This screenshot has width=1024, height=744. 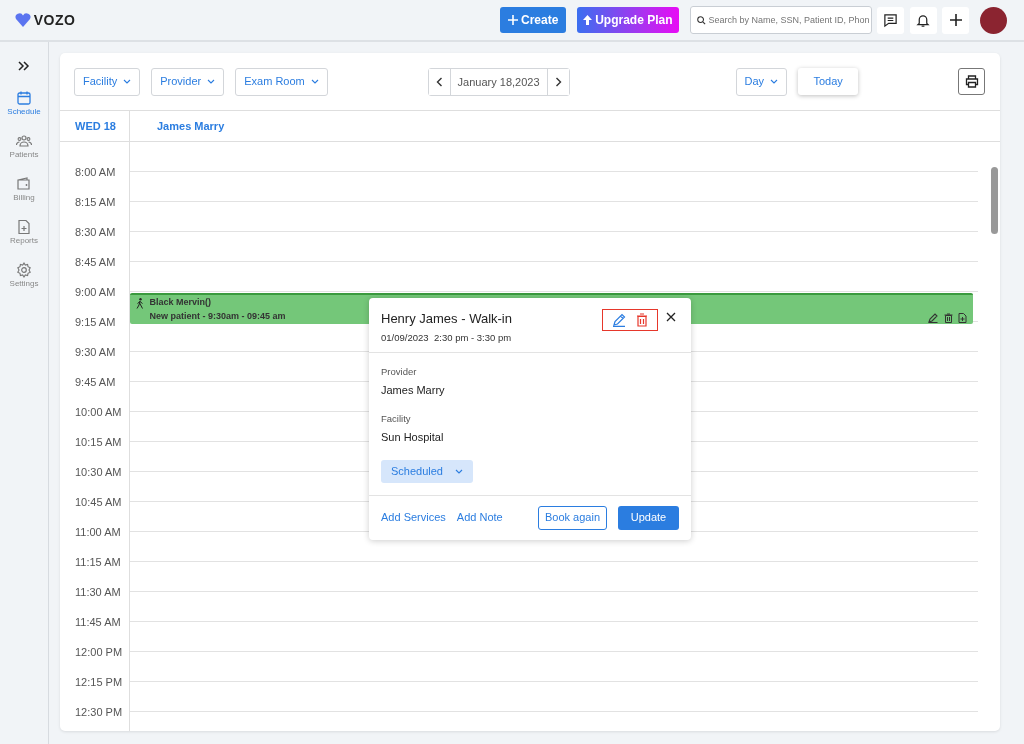 What do you see at coordinates (181, 302) in the screenshot?
I see `appointment-title: Black Mervin()` at bounding box center [181, 302].